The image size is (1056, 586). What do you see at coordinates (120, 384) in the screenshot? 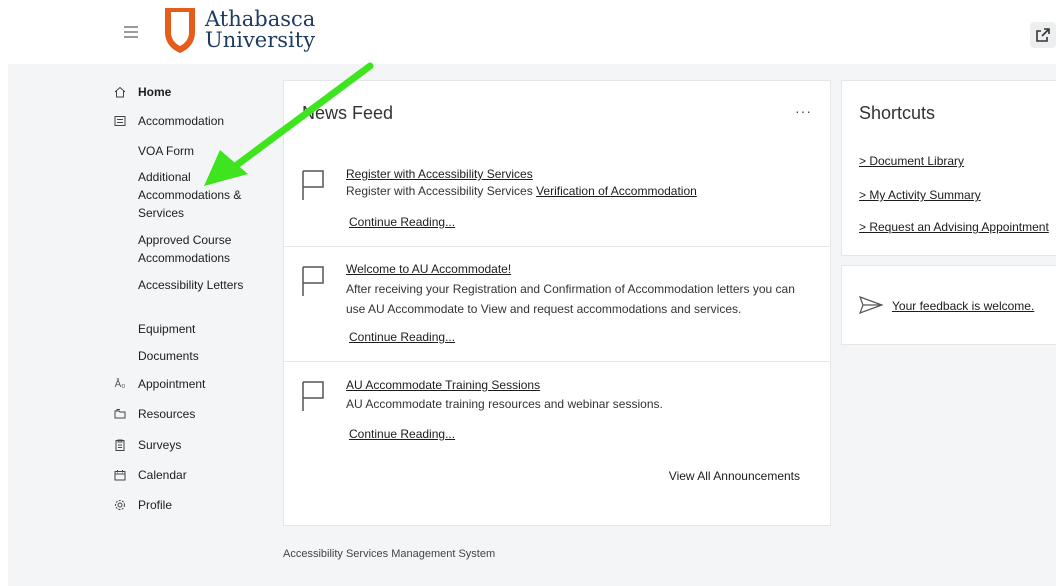
I see `appointment-icon: Å₀` at bounding box center [120, 384].